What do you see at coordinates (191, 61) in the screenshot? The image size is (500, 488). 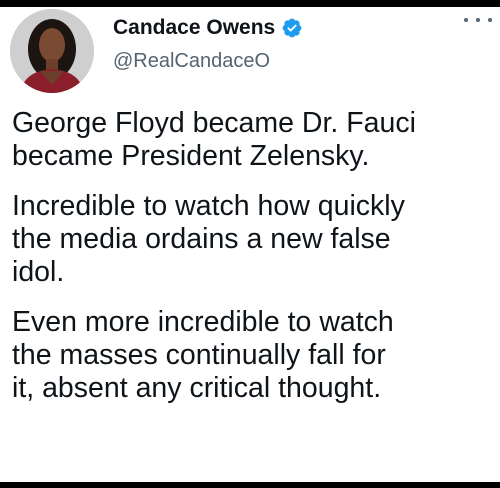 I see `user-handle: @RealCandaceO` at bounding box center [191, 61].